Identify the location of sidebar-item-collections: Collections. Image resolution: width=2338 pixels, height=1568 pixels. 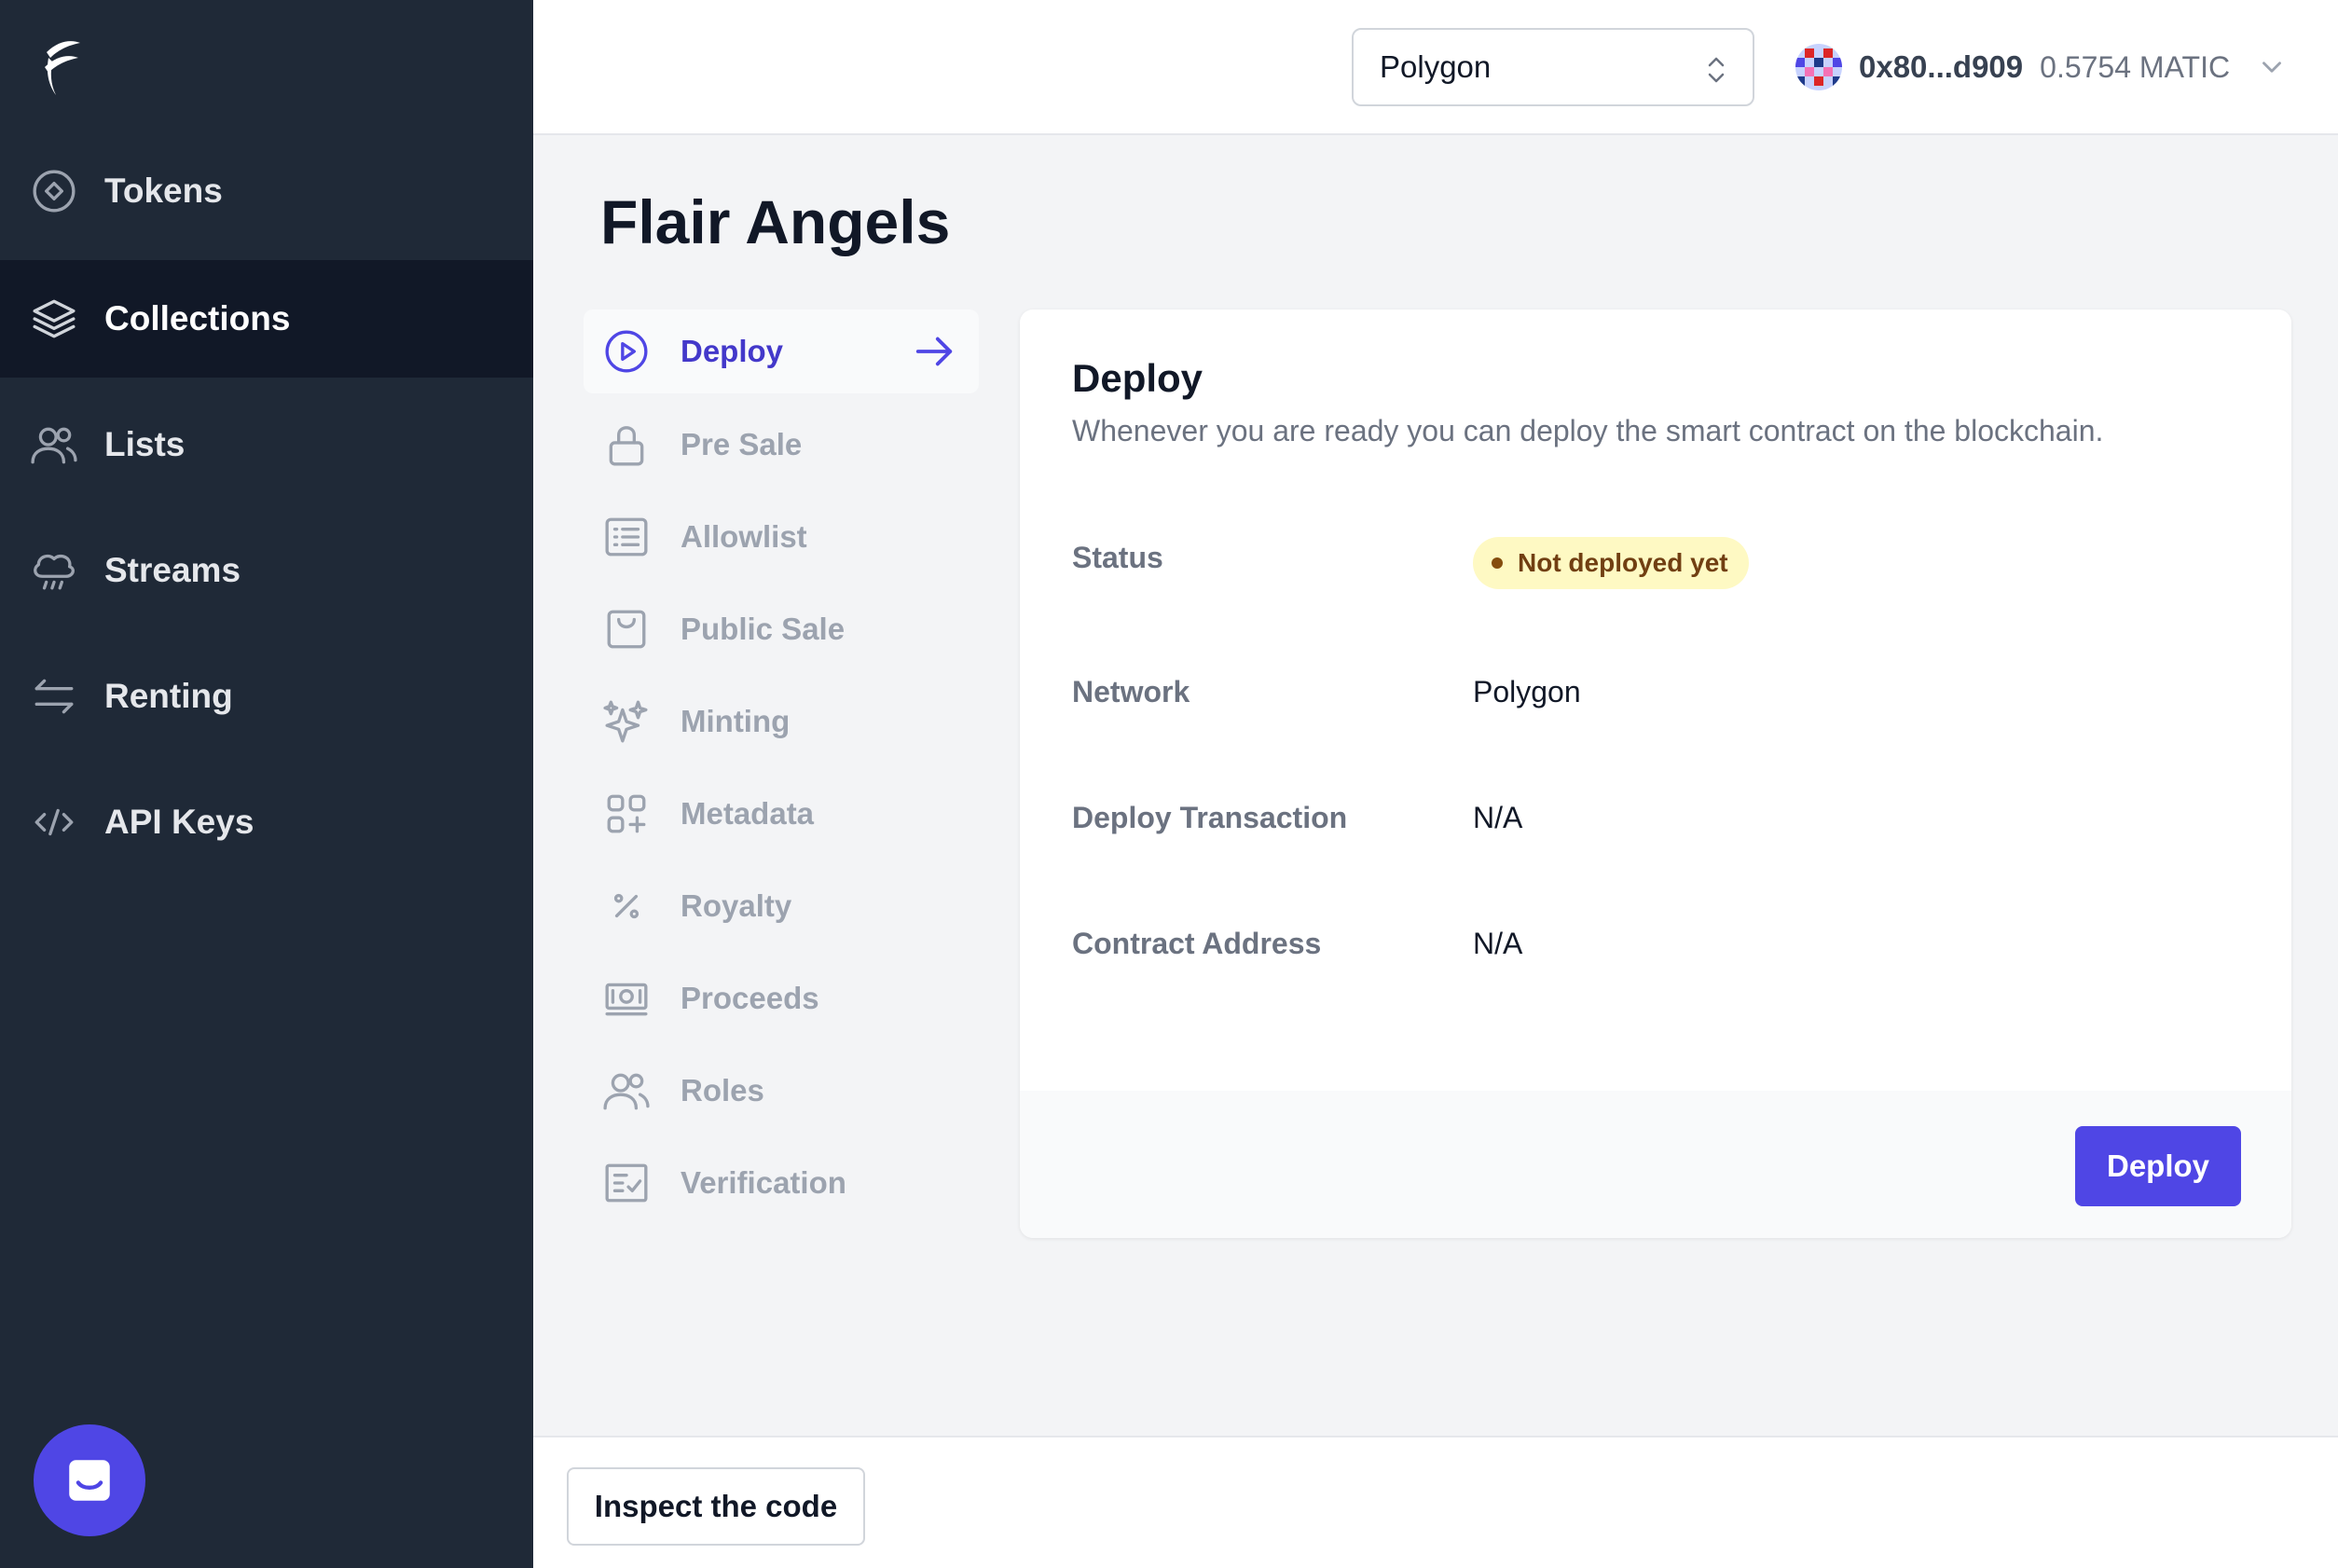
(266, 319).